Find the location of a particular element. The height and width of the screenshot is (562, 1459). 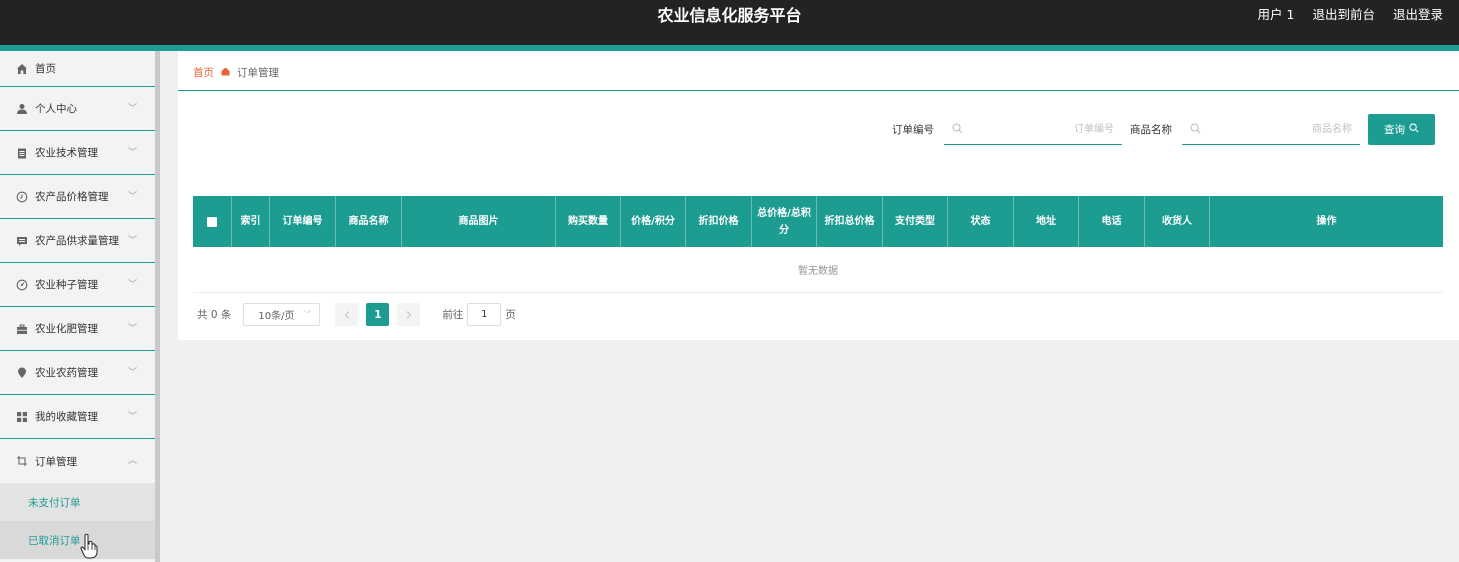

top-links: 用户 1 退出到前台 退出登录 is located at coordinates (1350, 15).